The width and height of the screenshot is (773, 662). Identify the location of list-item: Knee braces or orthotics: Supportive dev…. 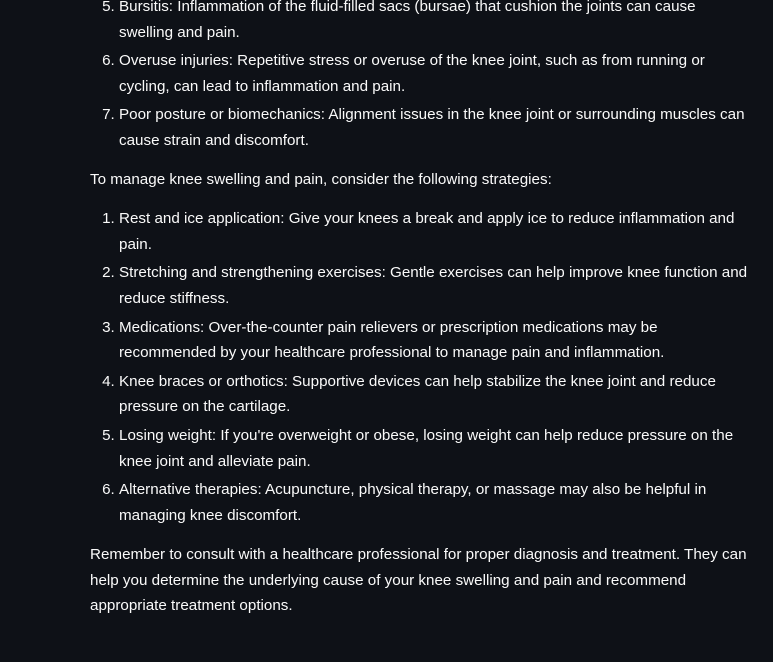
(434, 394).